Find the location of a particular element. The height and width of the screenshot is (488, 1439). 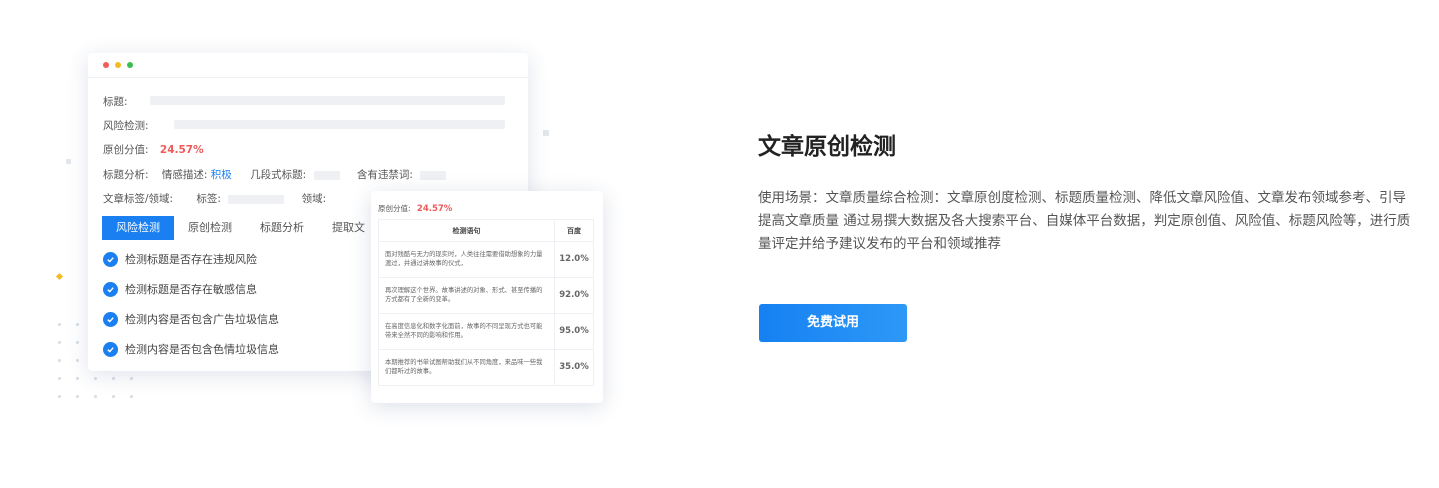

tab-originality-detection: 原创检测 is located at coordinates (210, 228).